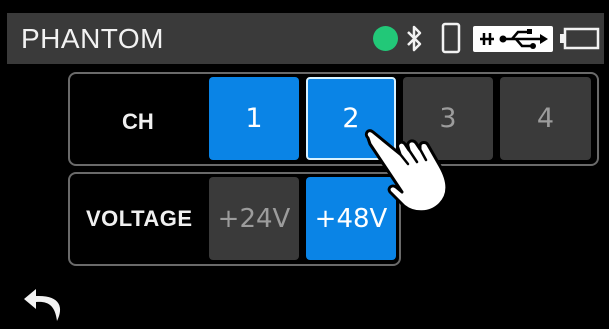 The height and width of the screenshot is (329, 609). I want to click on voltage-label: VOLTAGE, so click(139, 218).